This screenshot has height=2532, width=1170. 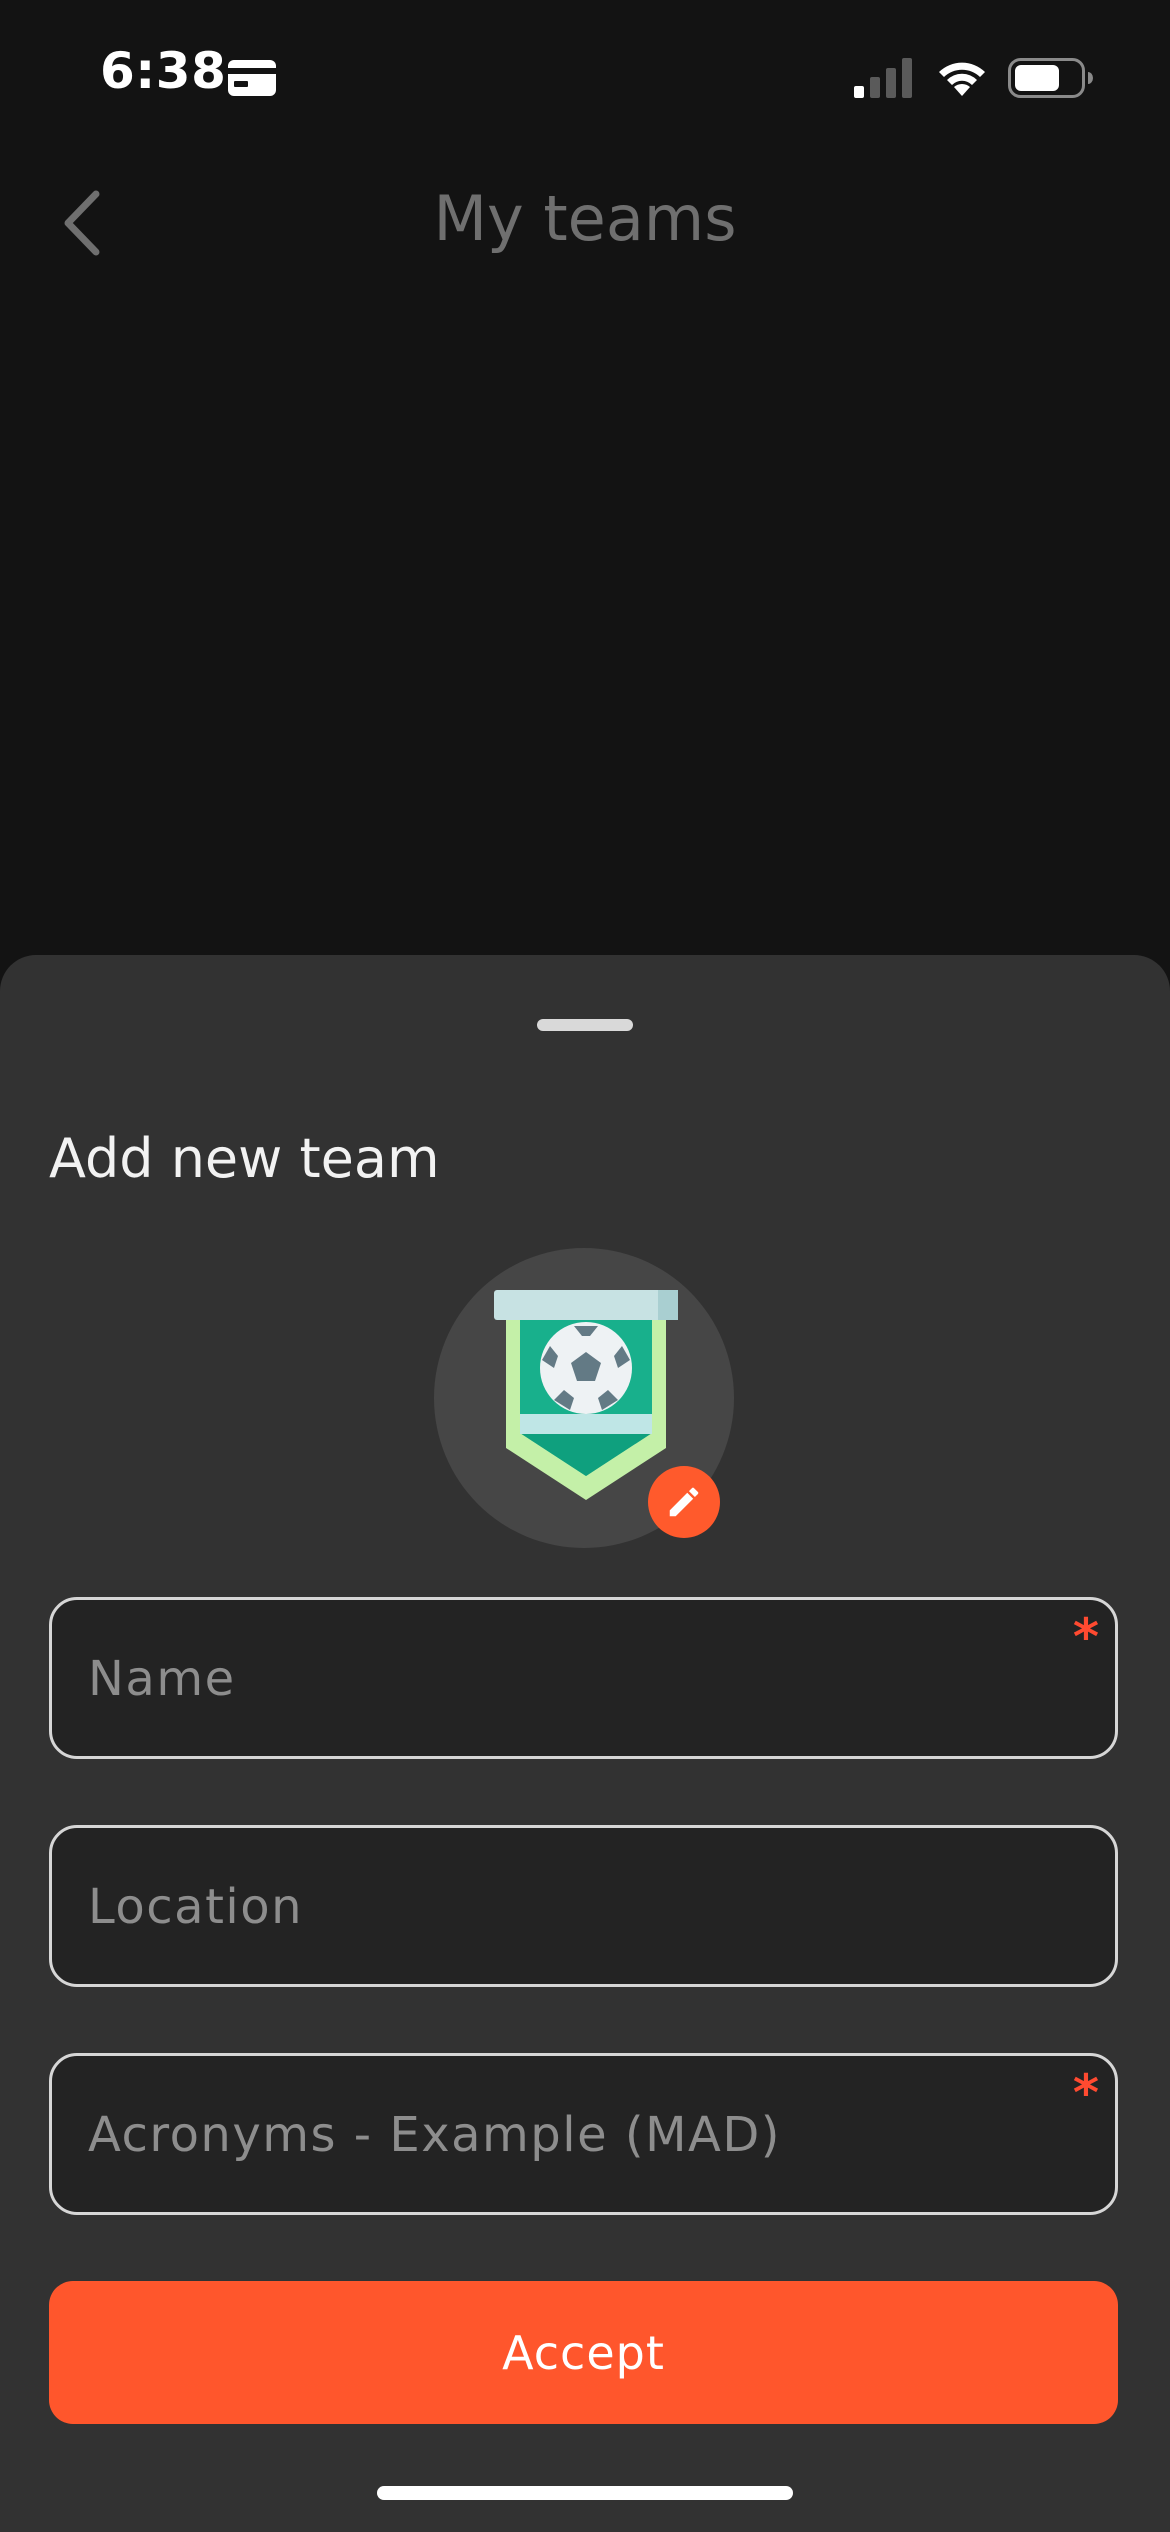 What do you see at coordinates (568, 2135) in the screenshot?
I see `acronym-input` at bounding box center [568, 2135].